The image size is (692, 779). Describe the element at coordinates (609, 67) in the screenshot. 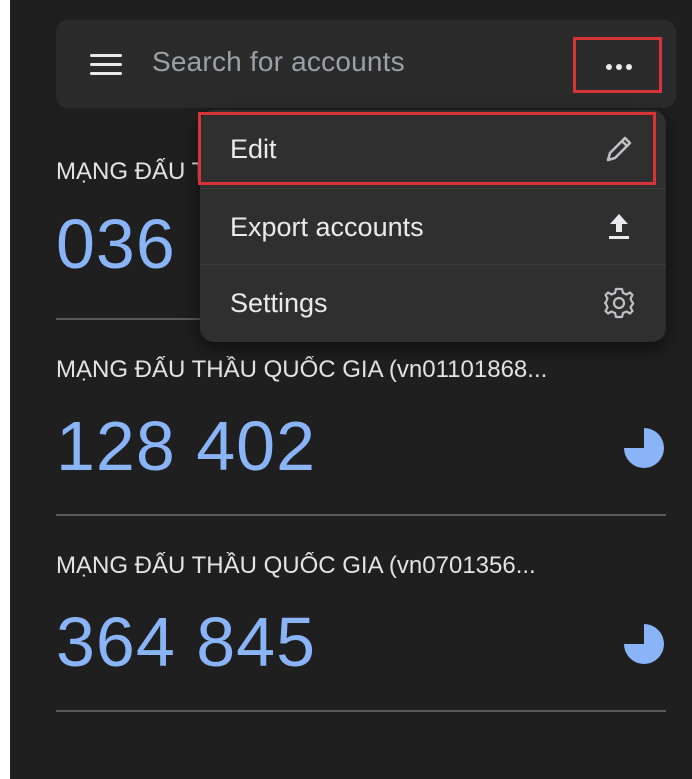

I see `more-dots-icon` at that location.